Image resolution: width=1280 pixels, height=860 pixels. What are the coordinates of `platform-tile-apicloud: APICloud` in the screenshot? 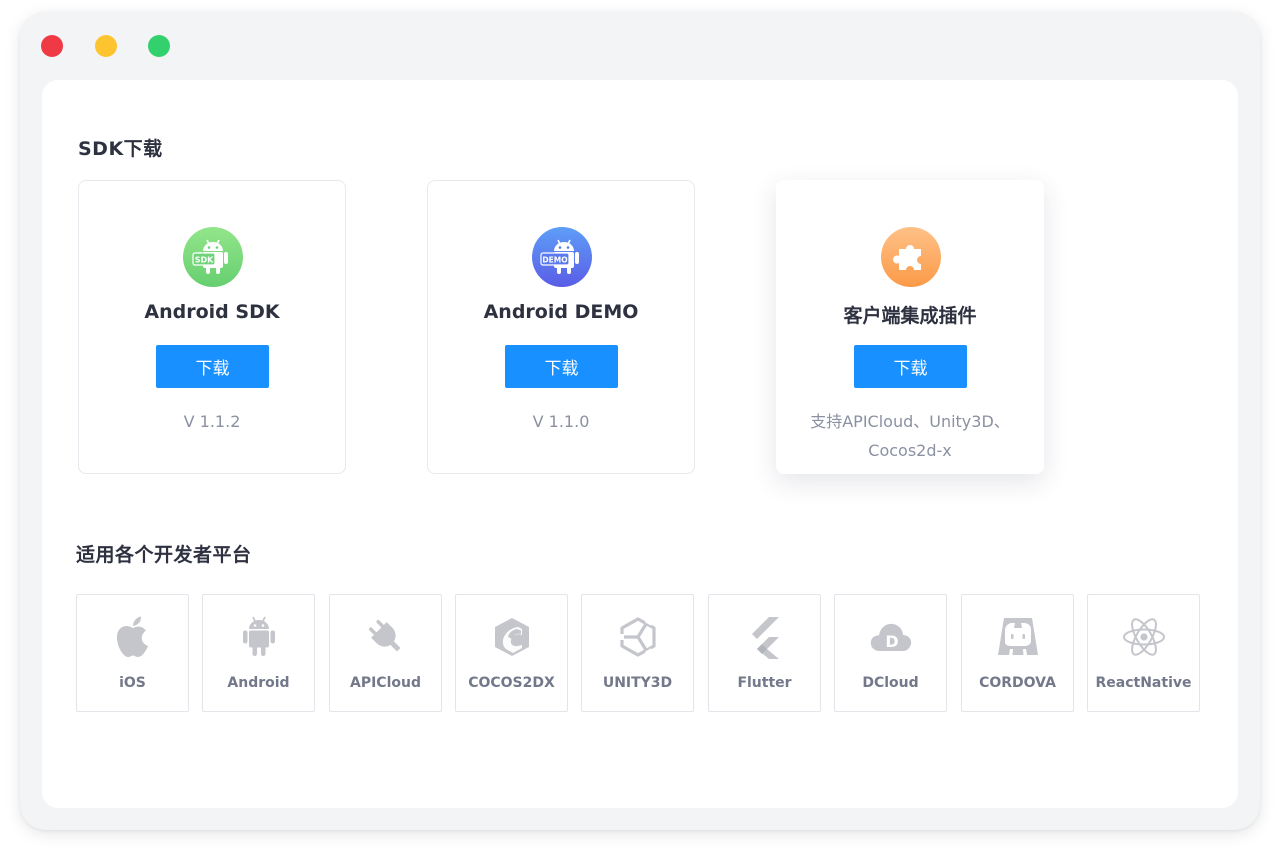 It's located at (385, 653).